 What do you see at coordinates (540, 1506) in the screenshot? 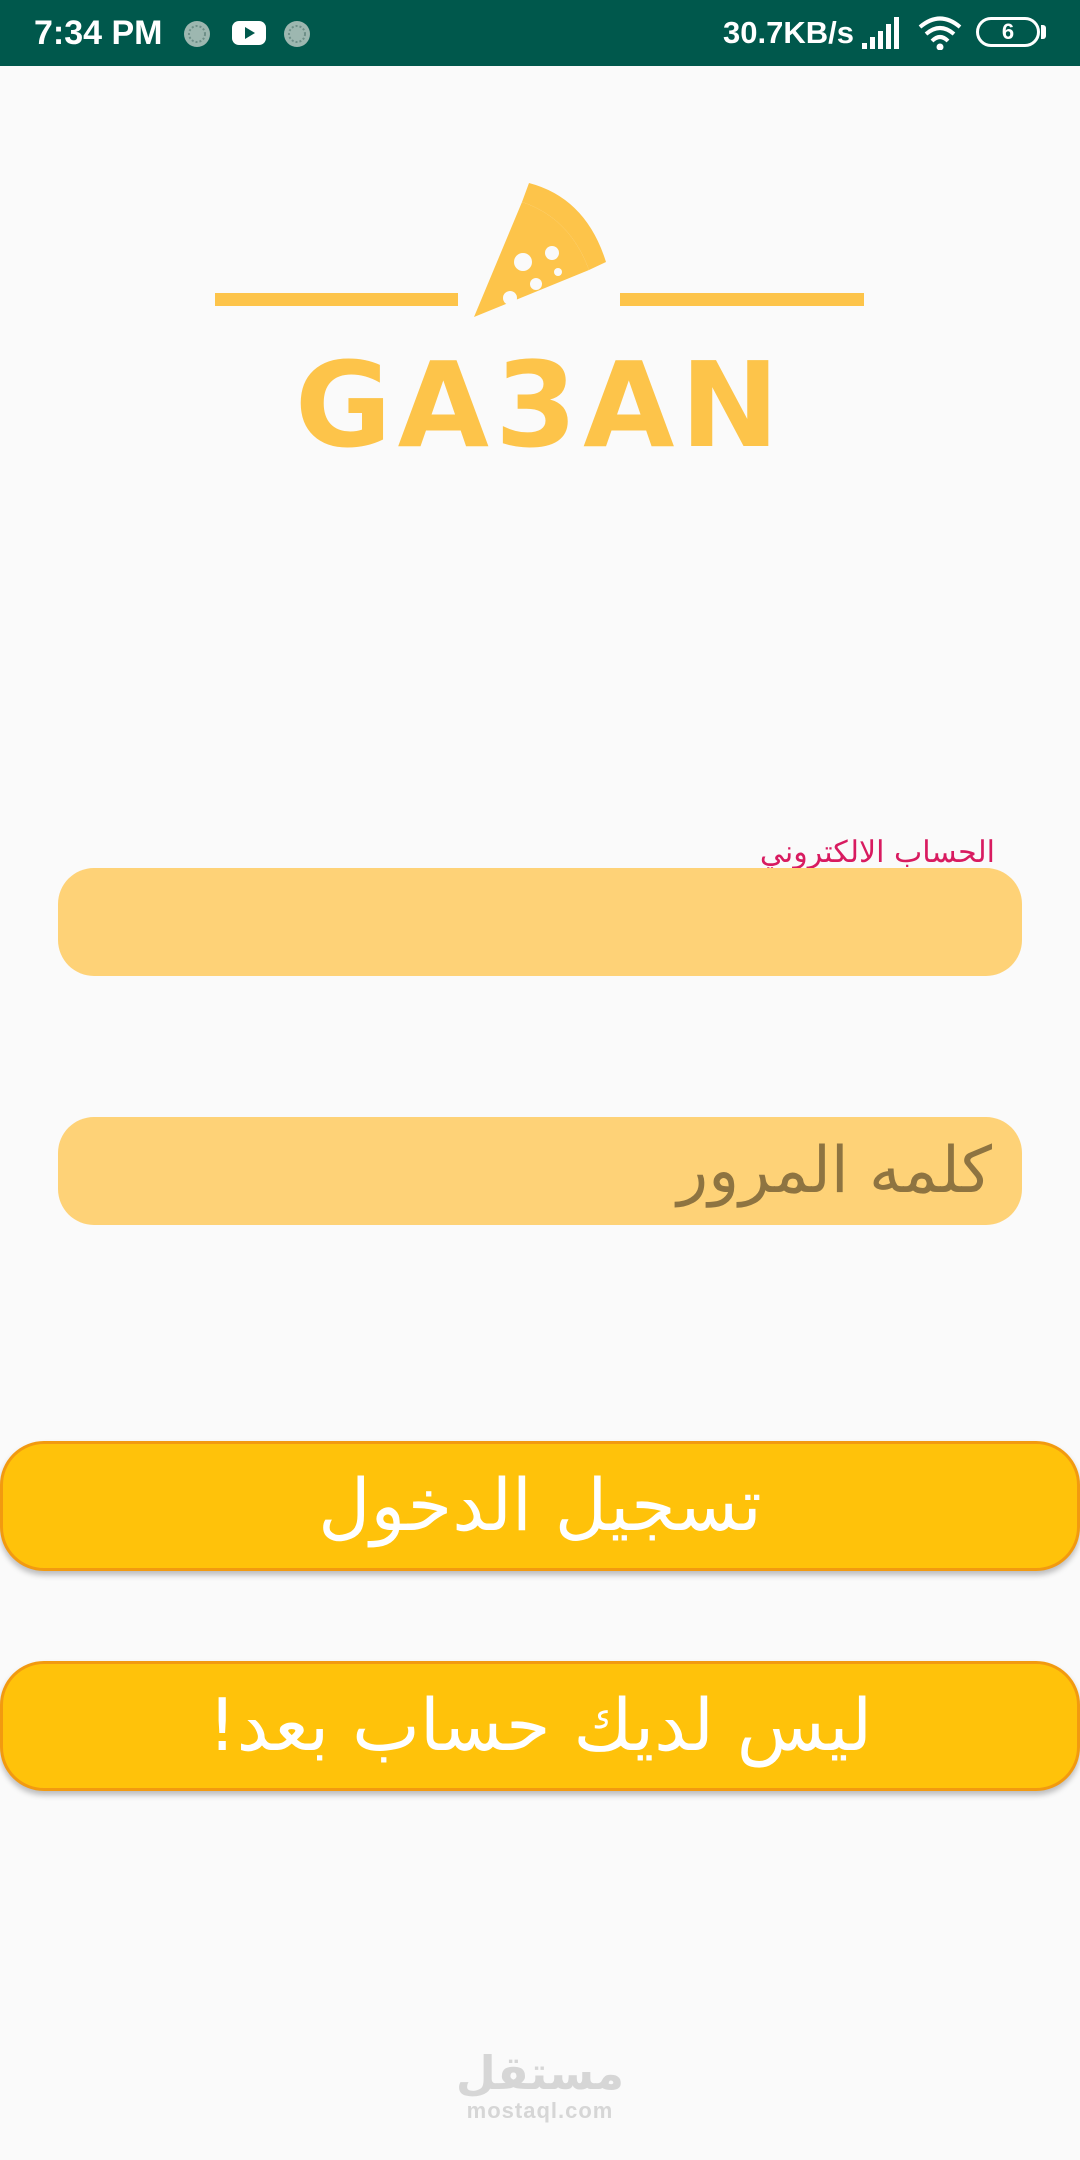
I see `login-button: تسجيل الدخول` at bounding box center [540, 1506].